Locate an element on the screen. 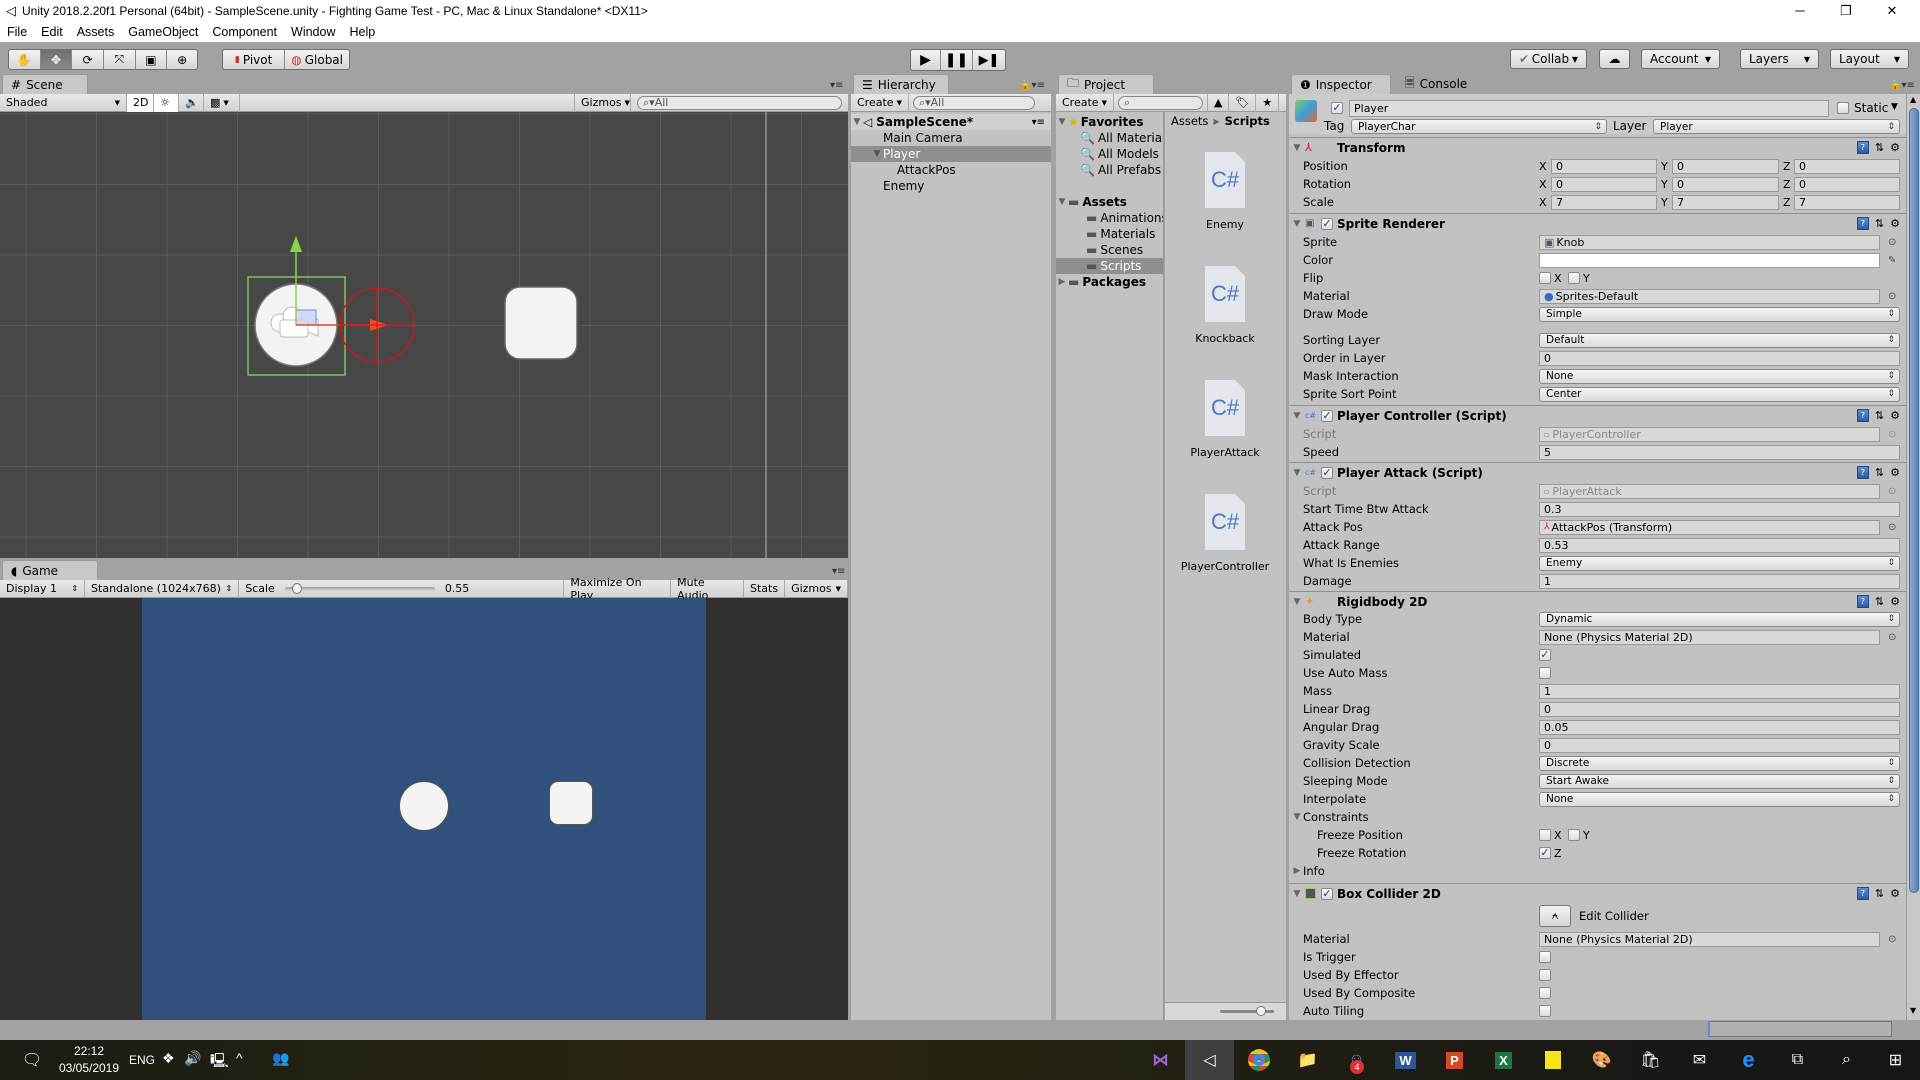 Image resolution: width=1920 pixels, height=1080 pixels. taskbar-powerpoint: P is located at coordinates (1454, 1060).